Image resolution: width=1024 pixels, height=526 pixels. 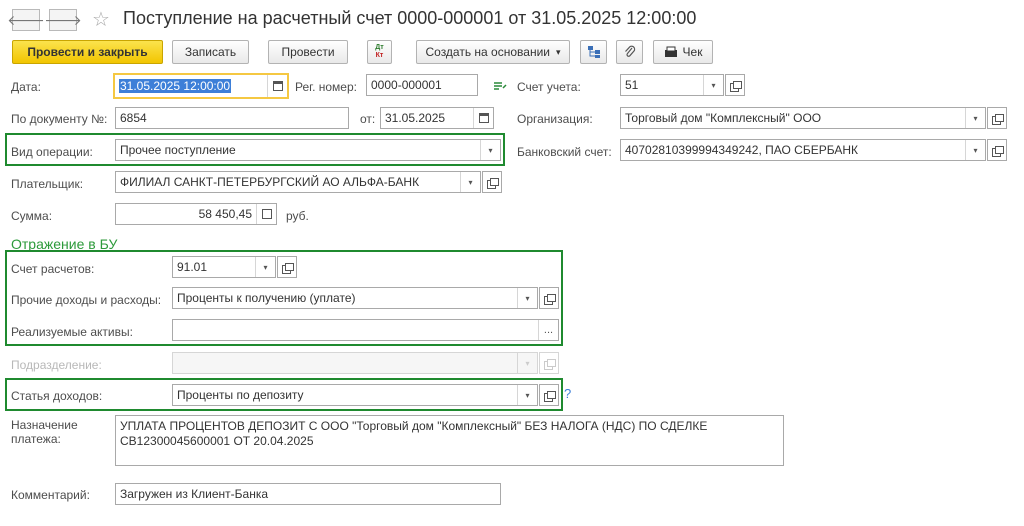 I want to click on dt-kt-icon: Дт, so click(x=379, y=47).